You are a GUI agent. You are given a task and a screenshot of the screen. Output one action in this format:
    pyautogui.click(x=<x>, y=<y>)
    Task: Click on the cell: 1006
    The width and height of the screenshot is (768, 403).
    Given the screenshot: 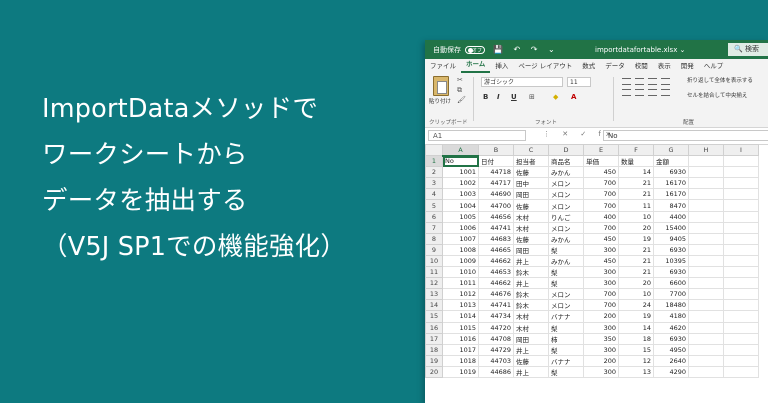 What is the action you would take?
    pyautogui.click(x=460, y=227)
    